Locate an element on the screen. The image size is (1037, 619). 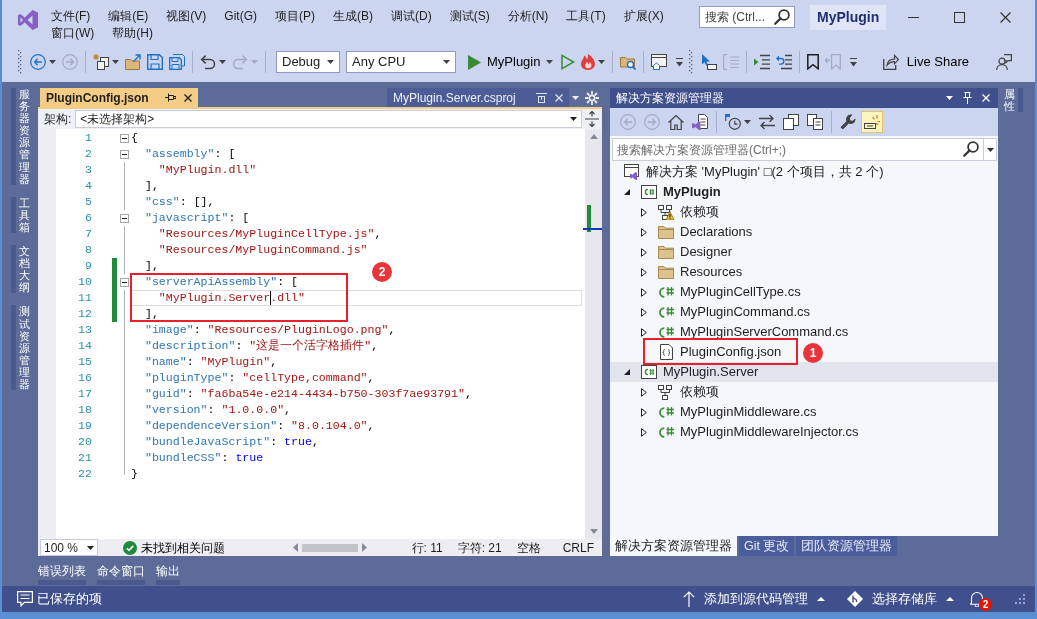
menu-item: 测试(S) is located at coordinates (469, 16).